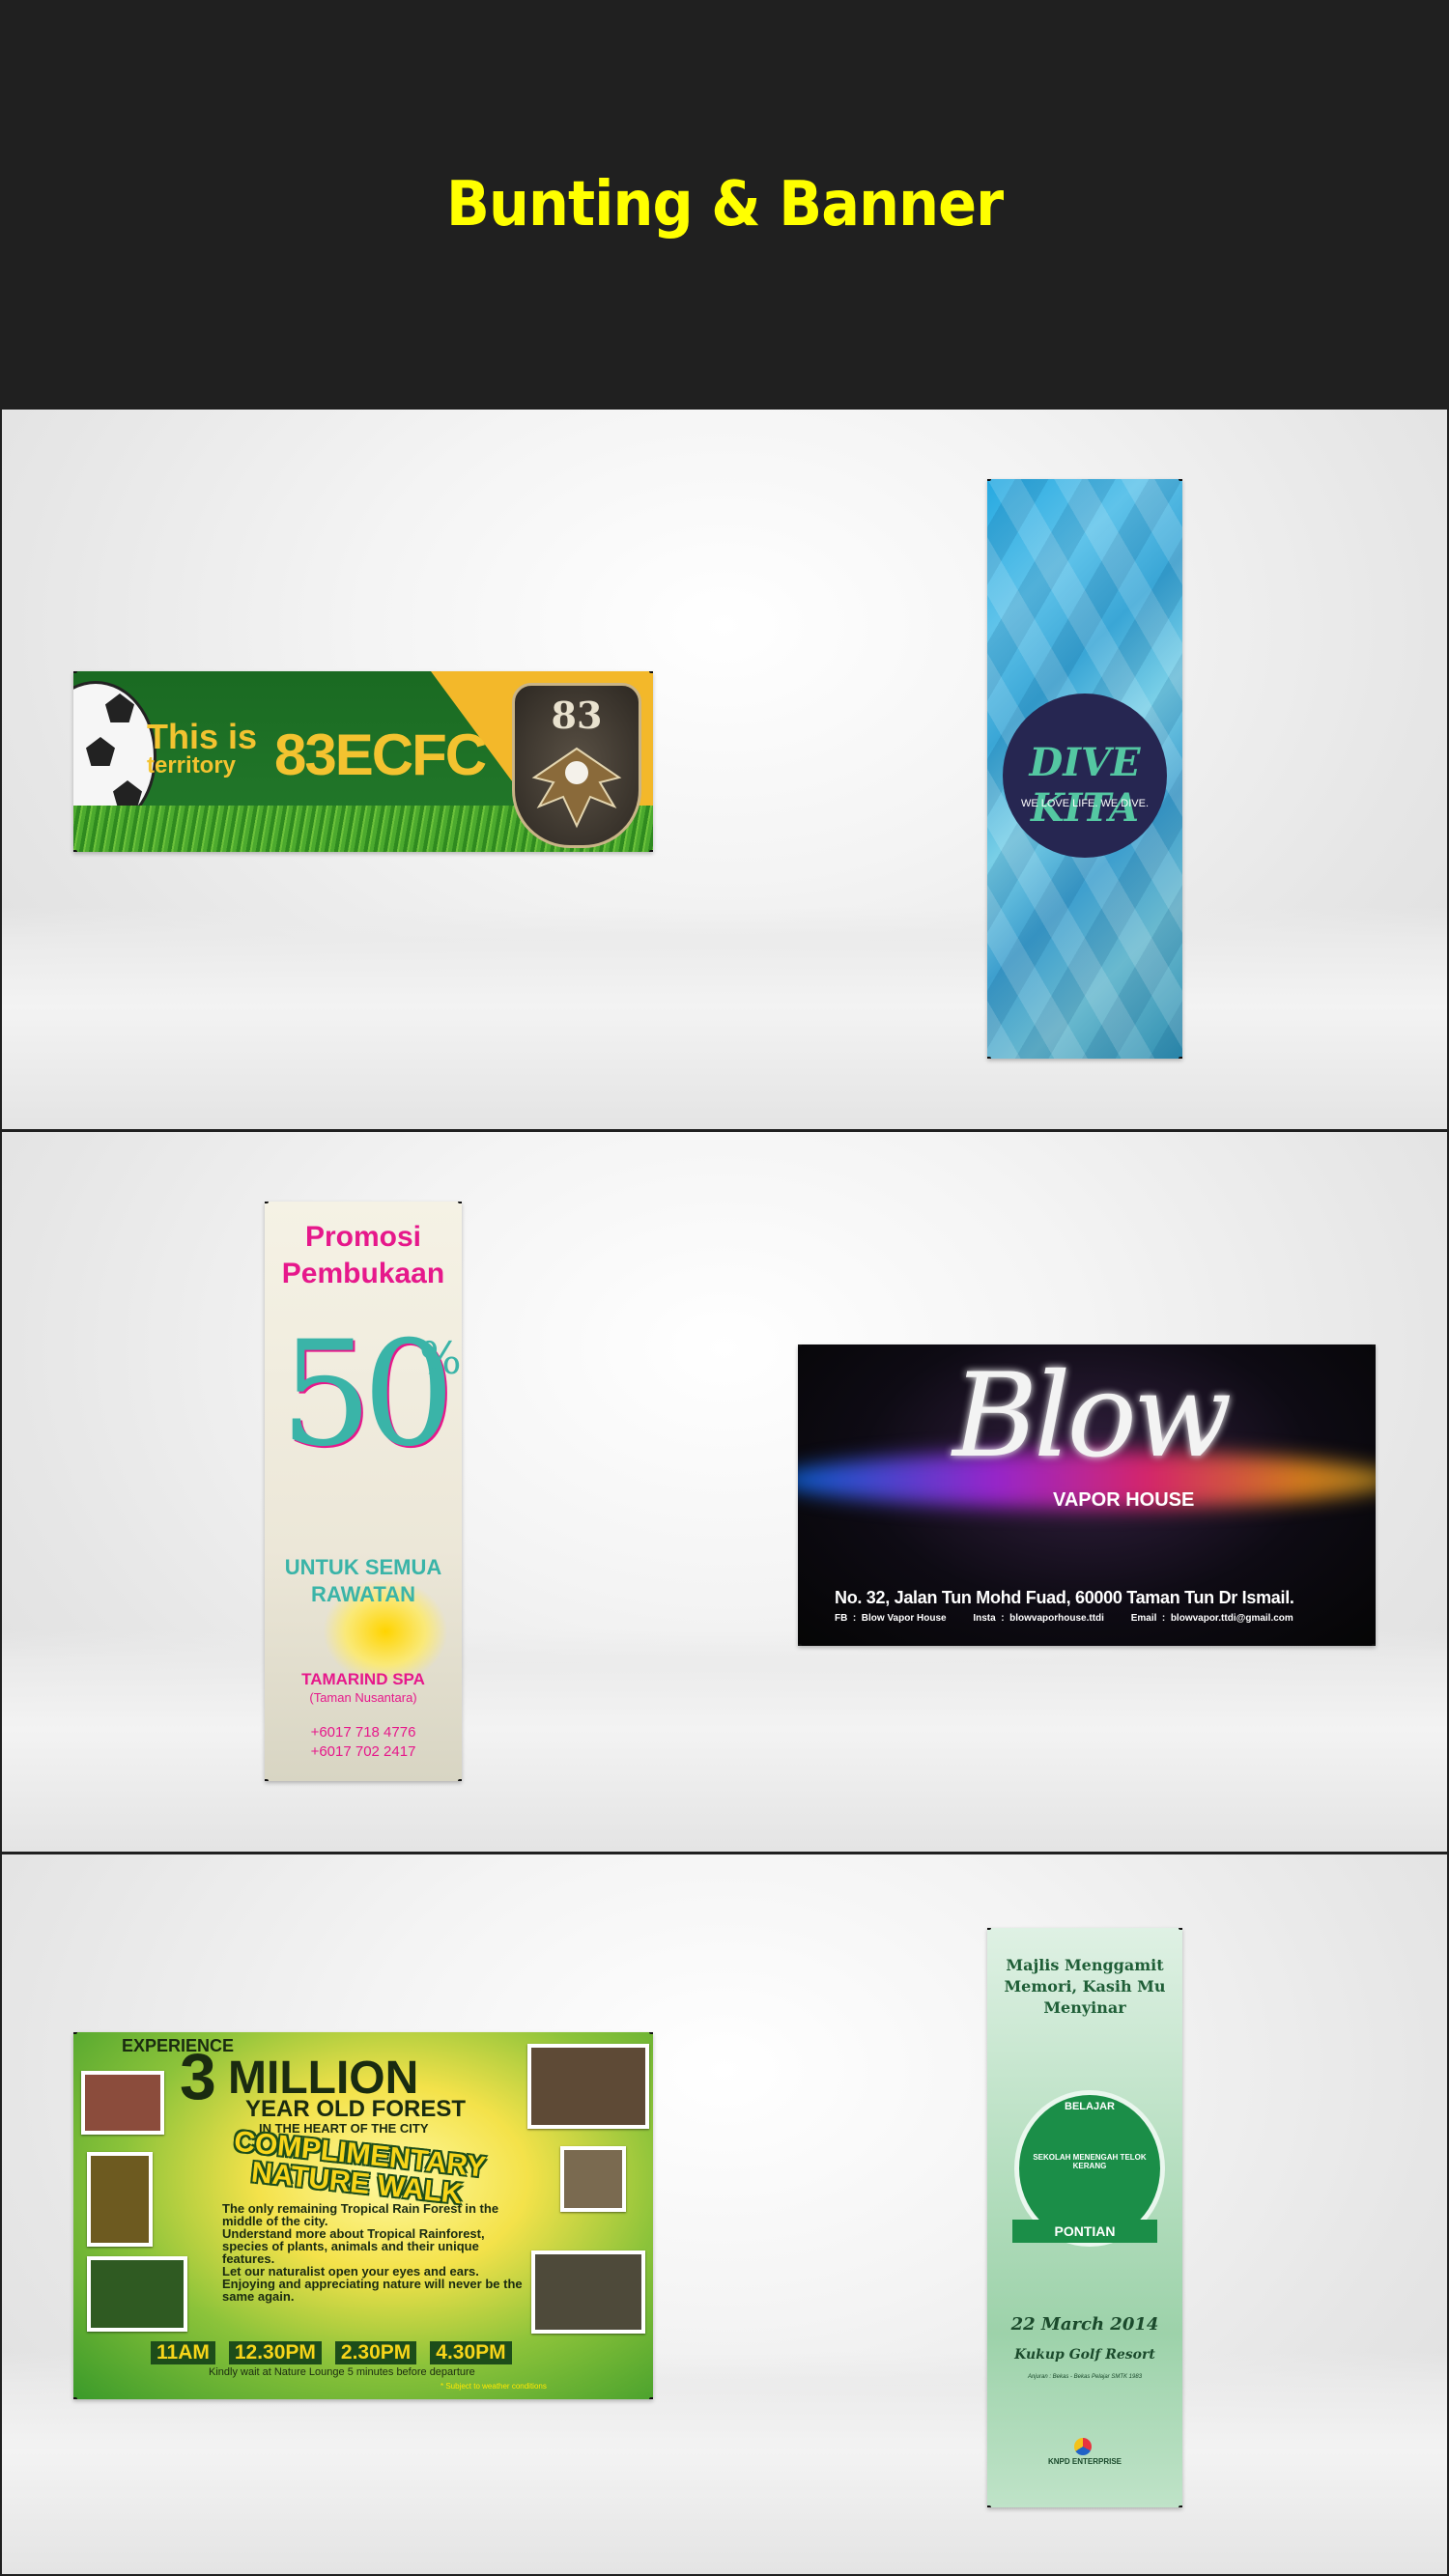 The width and height of the screenshot is (1449, 2576). Describe the element at coordinates (363, 1679) in the screenshot. I see `spa-name: TAMARIND SPA` at that location.